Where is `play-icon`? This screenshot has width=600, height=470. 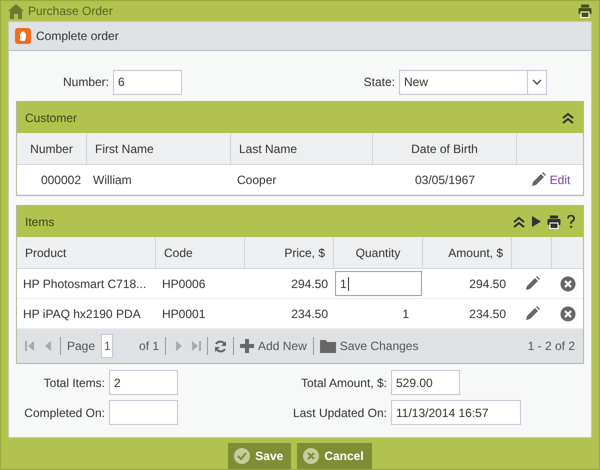 play-icon is located at coordinates (536, 221).